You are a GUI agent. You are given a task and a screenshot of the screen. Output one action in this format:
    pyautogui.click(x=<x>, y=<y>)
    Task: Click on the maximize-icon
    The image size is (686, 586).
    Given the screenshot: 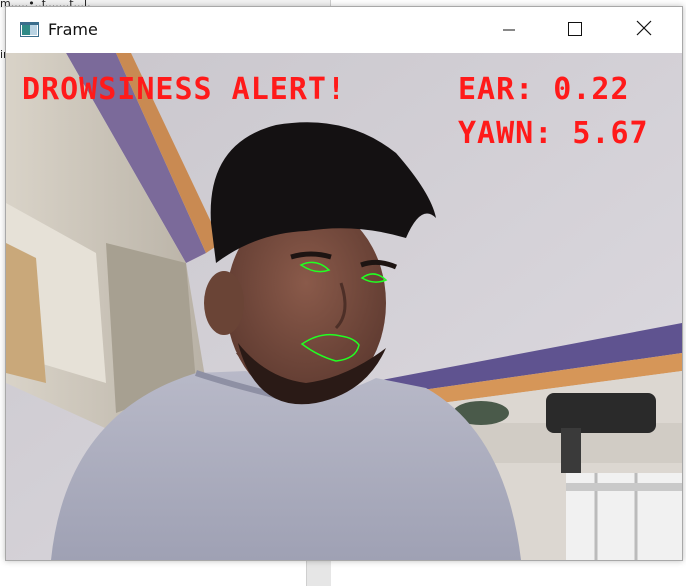 What is the action you would take?
    pyautogui.click(x=575, y=30)
    